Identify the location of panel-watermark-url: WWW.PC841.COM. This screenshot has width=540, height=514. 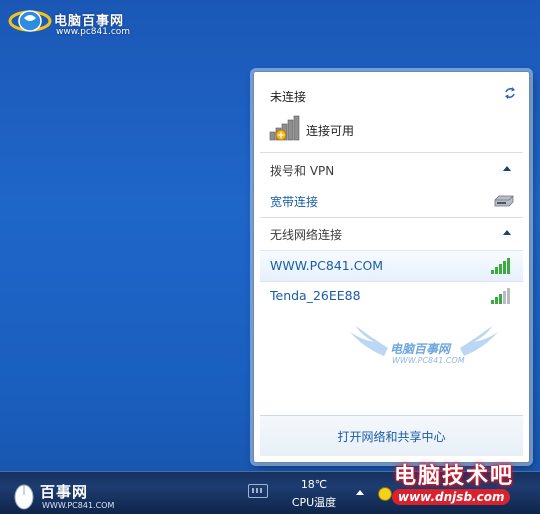
(428, 360).